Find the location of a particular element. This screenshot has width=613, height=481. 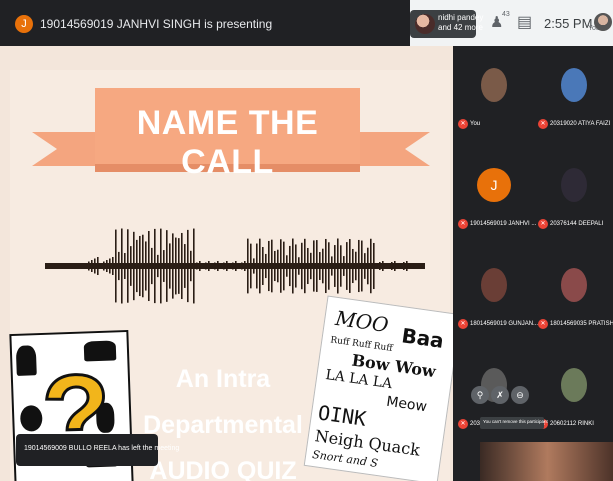

tooltip: You can't remove this participant is located at coordinates (514, 423).